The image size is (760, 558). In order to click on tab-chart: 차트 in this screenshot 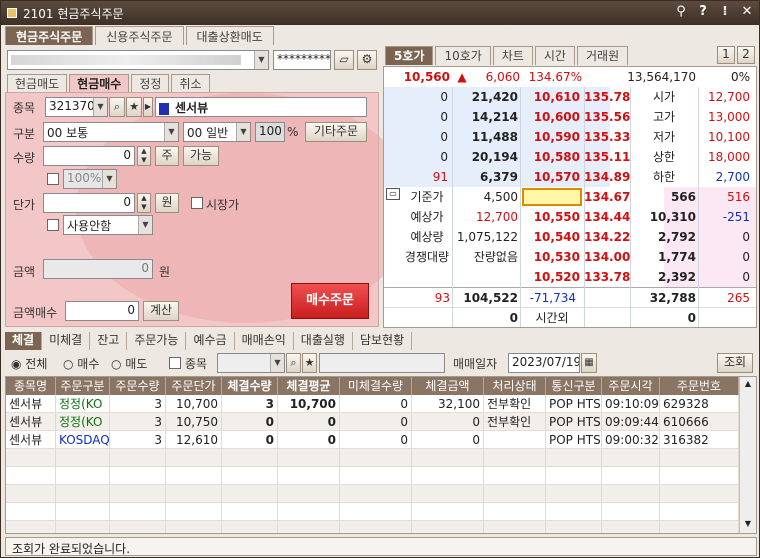, I will do `click(512, 55)`.